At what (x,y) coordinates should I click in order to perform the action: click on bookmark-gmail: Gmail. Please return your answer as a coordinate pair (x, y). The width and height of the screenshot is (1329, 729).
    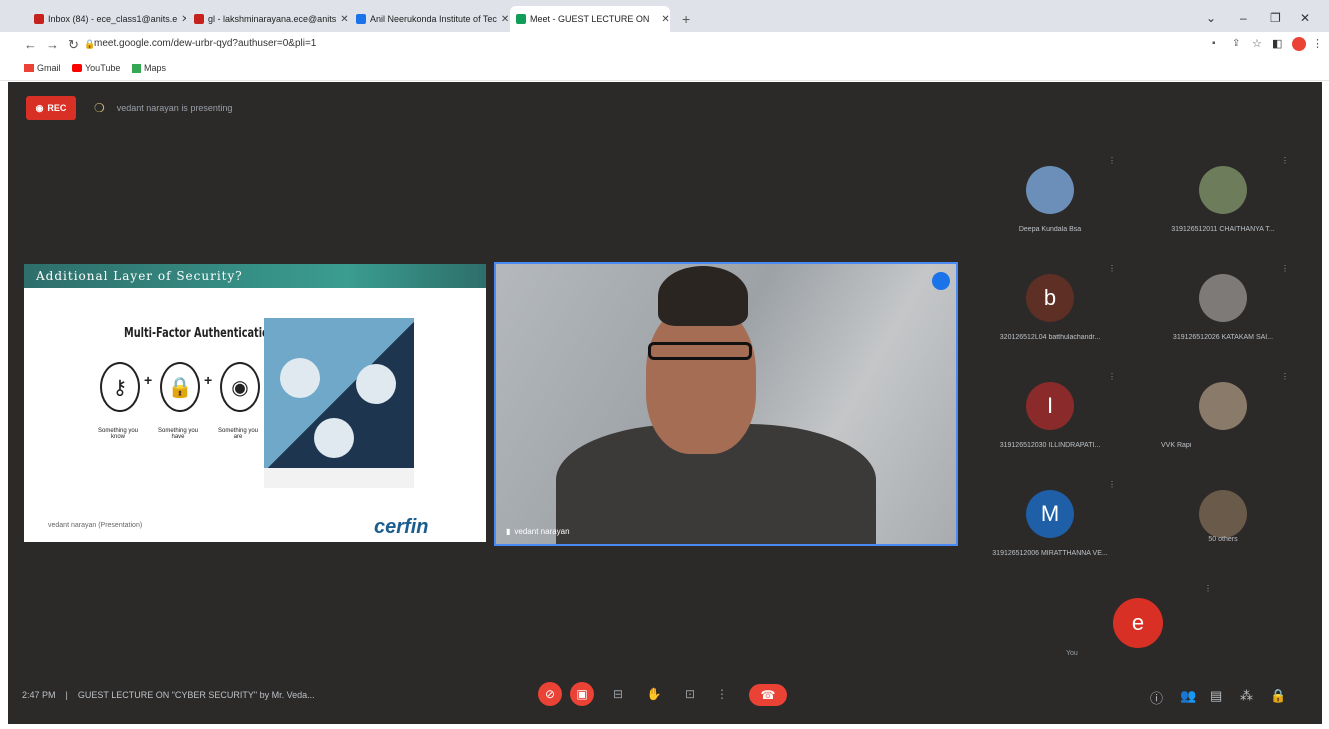
    Looking at the image, I should click on (42, 68).